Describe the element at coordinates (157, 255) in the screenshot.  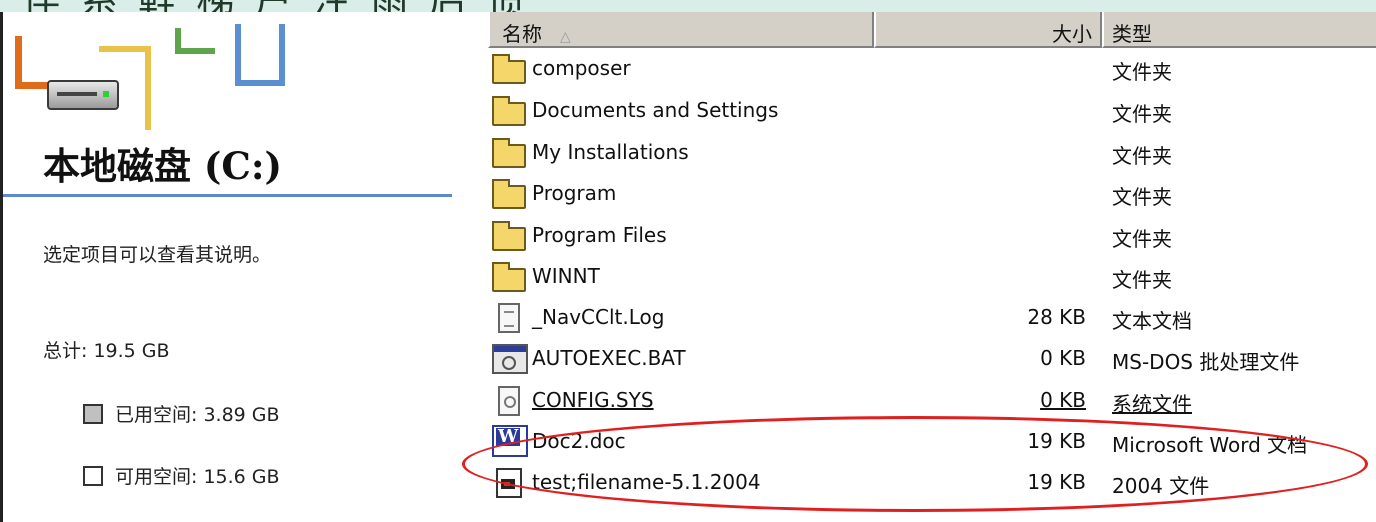
I see `selection-hint: 选定项目可以查看其说明。` at that location.